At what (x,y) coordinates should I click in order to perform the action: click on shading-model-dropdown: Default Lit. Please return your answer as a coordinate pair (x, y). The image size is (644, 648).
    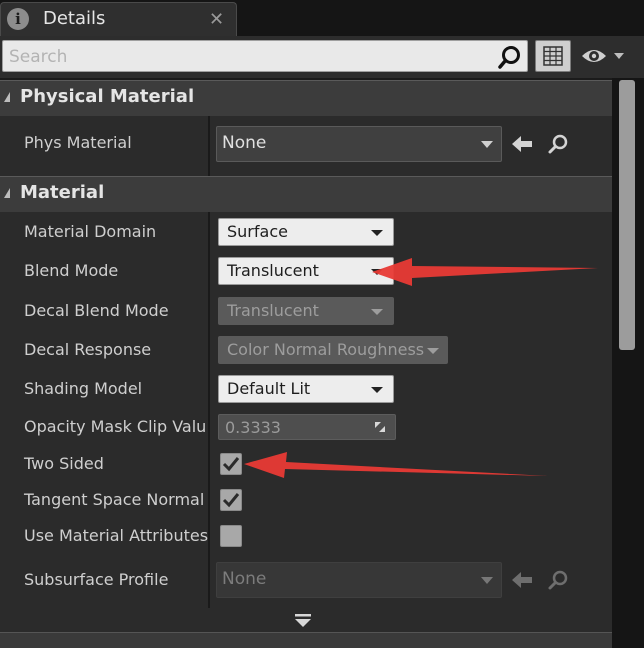
    Looking at the image, I should click on (306, 389).